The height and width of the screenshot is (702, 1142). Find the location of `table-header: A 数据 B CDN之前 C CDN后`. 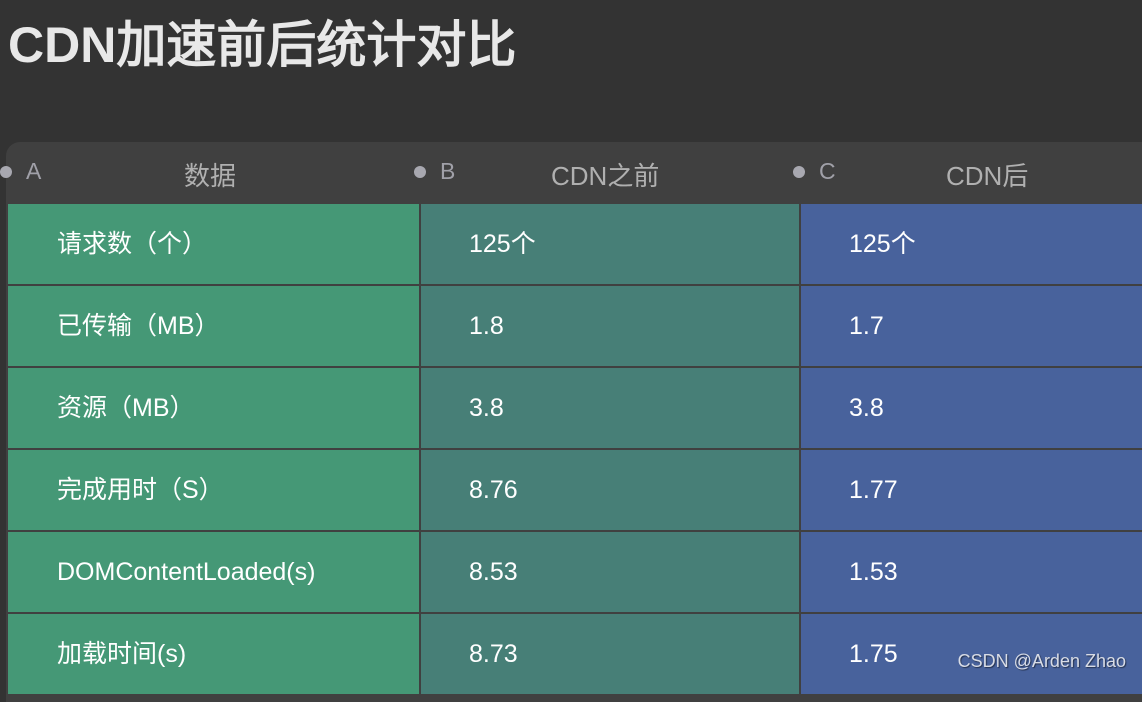

table-header: A 数据 B CDN之前 C CDN后 is located at coordinates (571, 172).